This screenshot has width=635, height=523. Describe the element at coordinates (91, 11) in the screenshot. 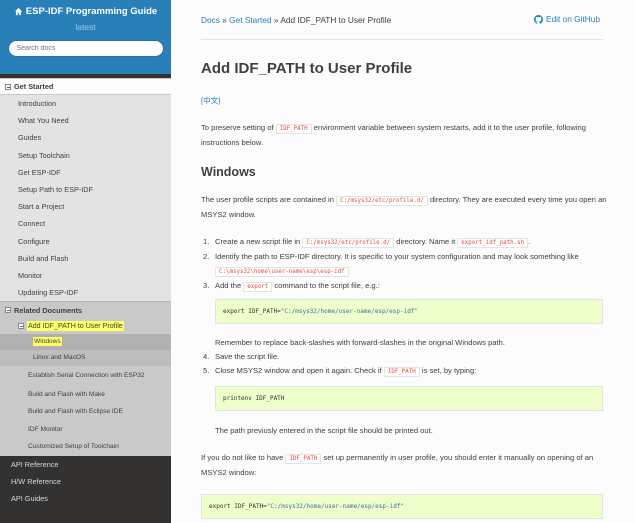

I see `project-title: ESP-IDF Programming Guide` at that location.